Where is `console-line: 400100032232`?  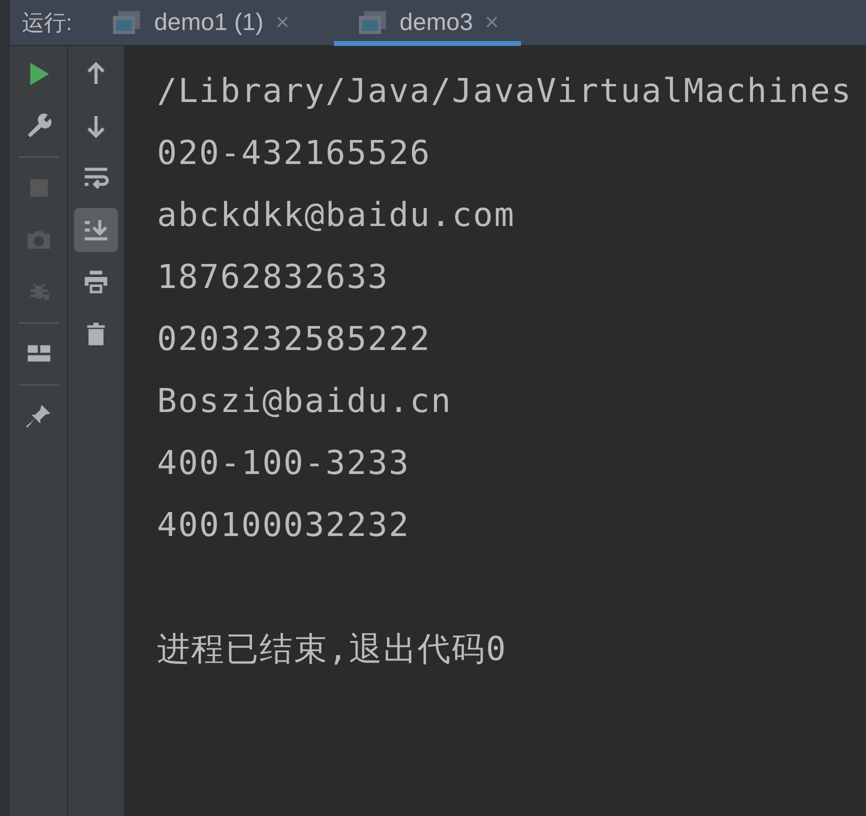 console-line: 400100032232 is located at coordinates (284, 525).